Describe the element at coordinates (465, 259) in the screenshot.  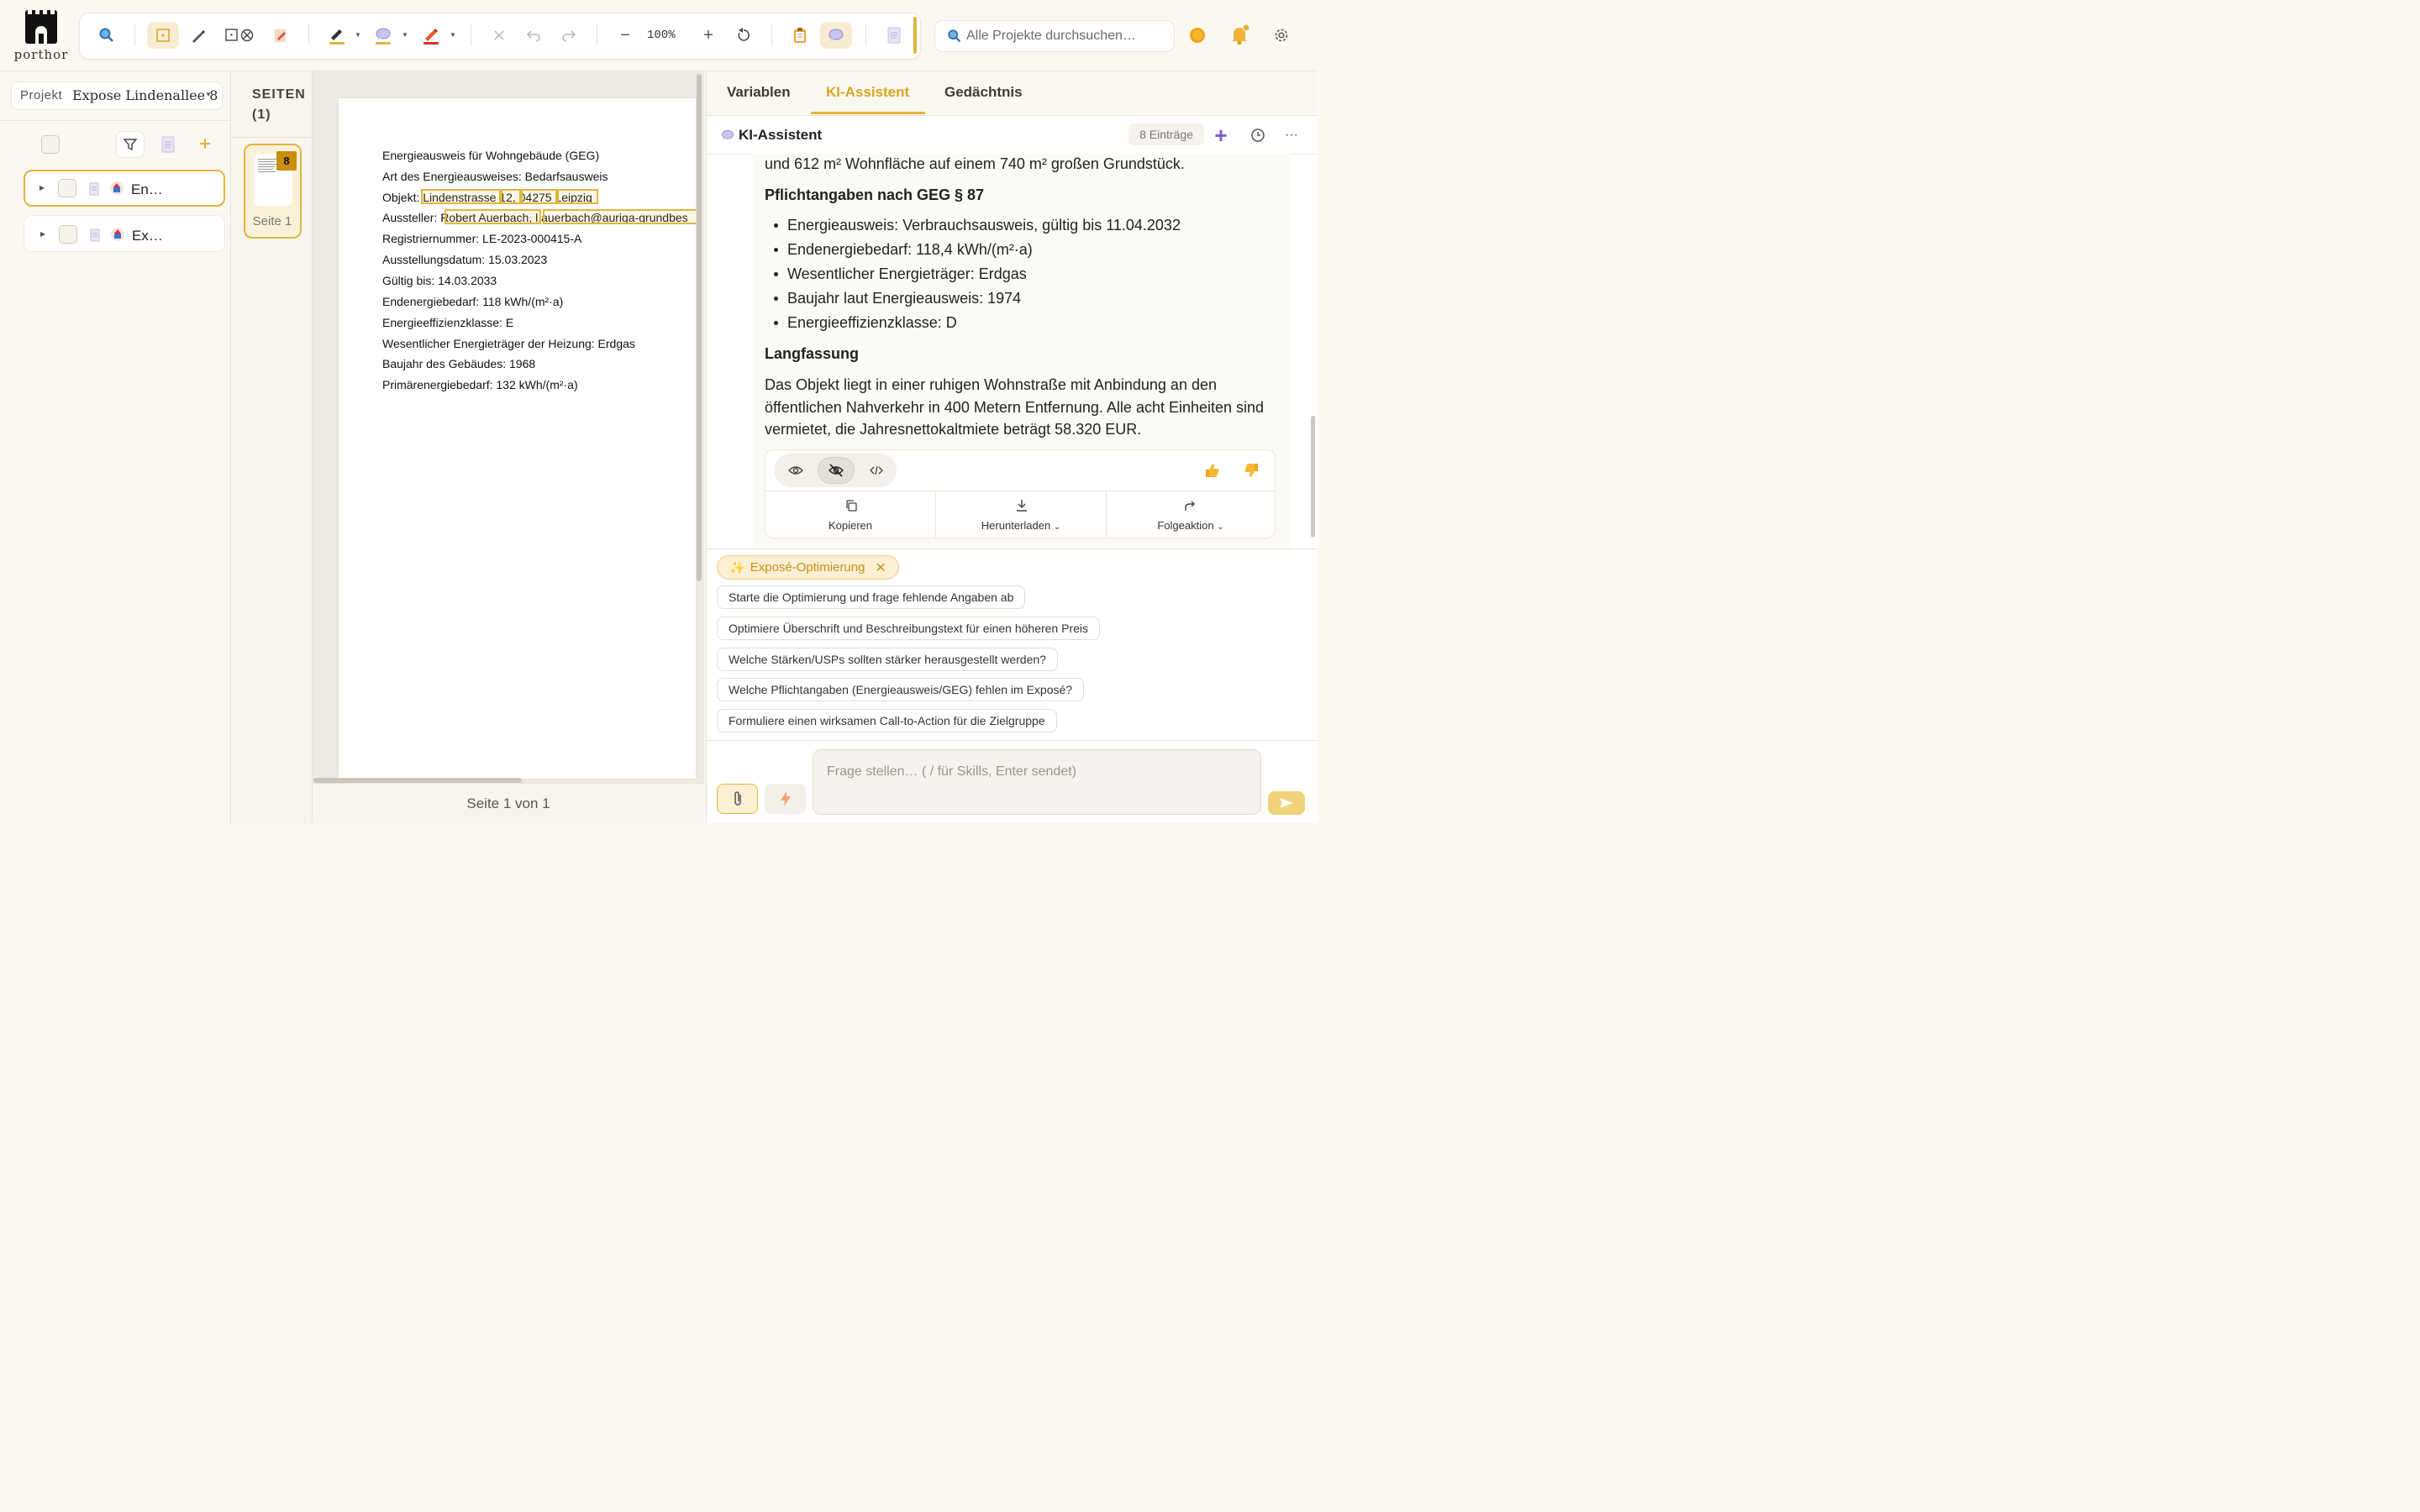
I see `doc-line: Ausstellungsdatum: 15.03.2023` at that location.